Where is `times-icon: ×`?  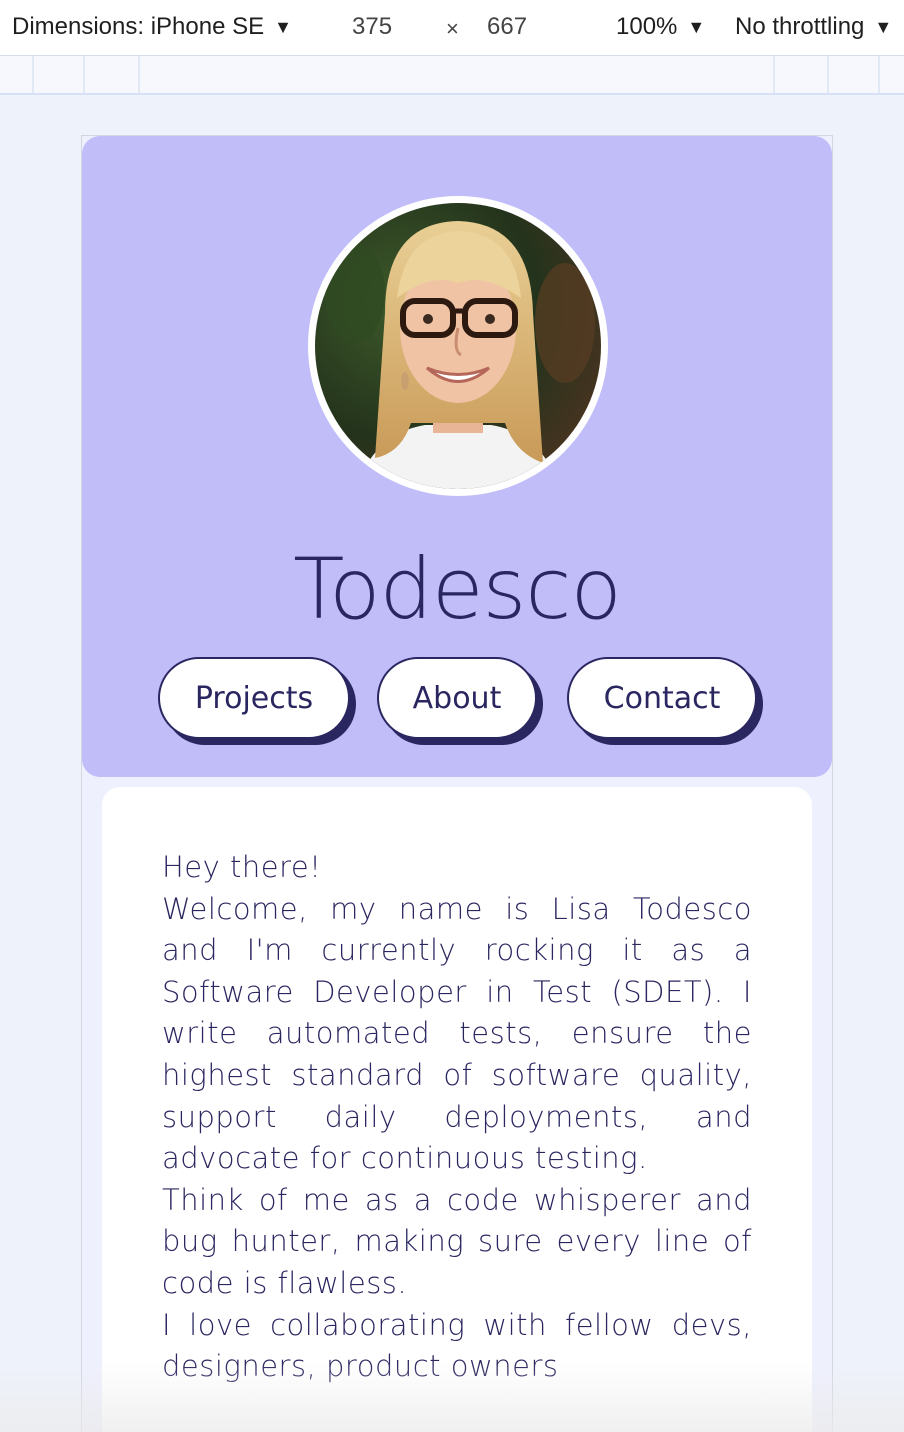 times-icon: × is located at coordinates (452, 29).